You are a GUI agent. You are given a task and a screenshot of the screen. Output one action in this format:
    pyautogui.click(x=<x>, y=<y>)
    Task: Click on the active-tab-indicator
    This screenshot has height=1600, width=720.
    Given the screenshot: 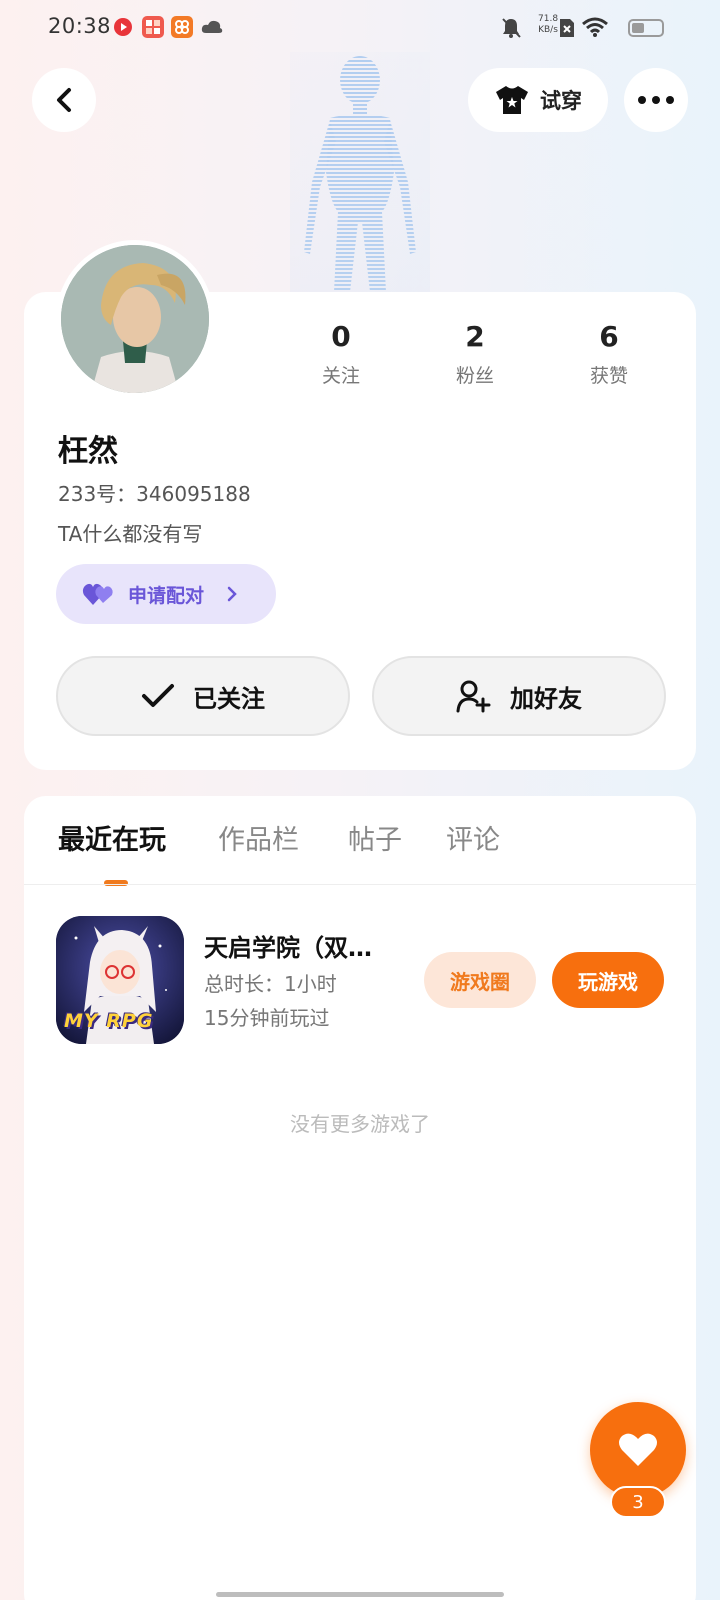 What is the action you would take?
    pyautogui.click(x=116, y=883)
    